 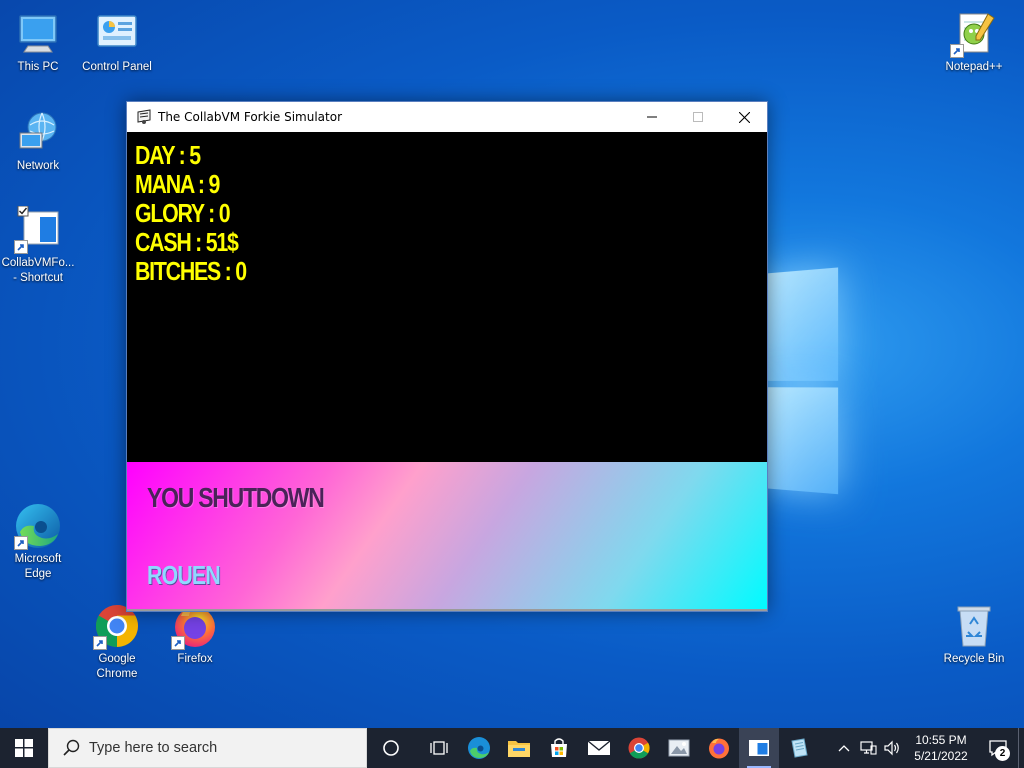 I want to click on desktop-icon-microsoft-edge: Microsoft Edge, so click(x=38, y=542).